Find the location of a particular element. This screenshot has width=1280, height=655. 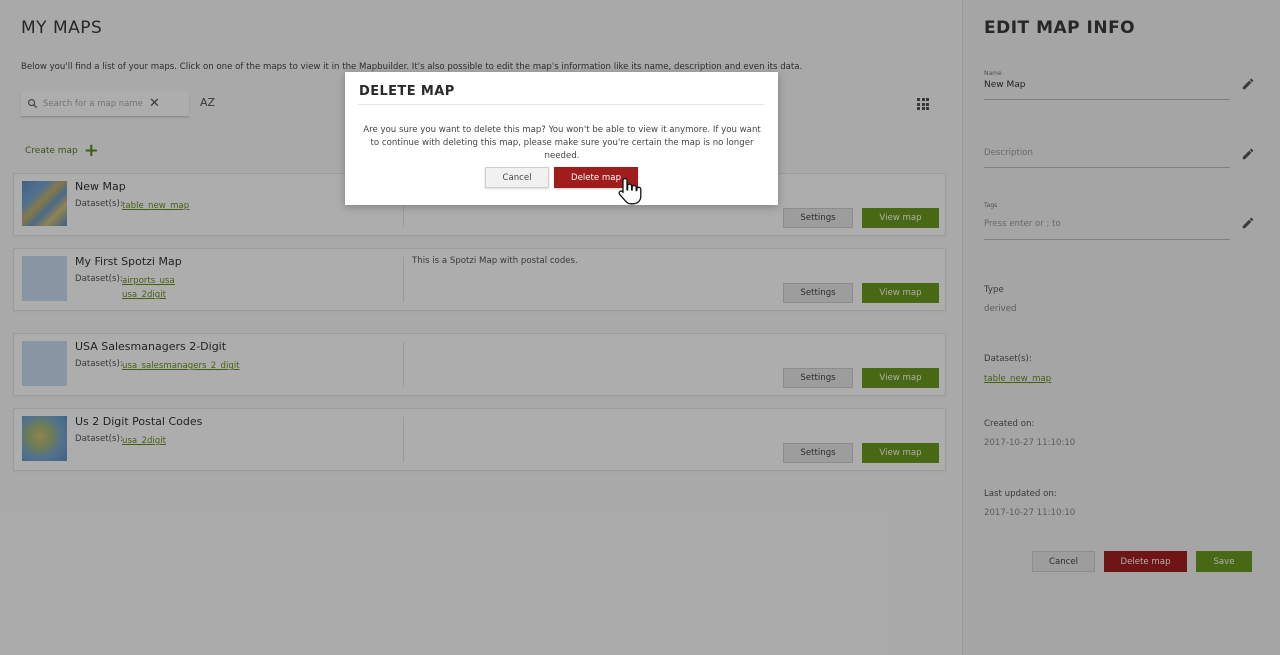

dialog-divider is located at coordinates (561, 104).